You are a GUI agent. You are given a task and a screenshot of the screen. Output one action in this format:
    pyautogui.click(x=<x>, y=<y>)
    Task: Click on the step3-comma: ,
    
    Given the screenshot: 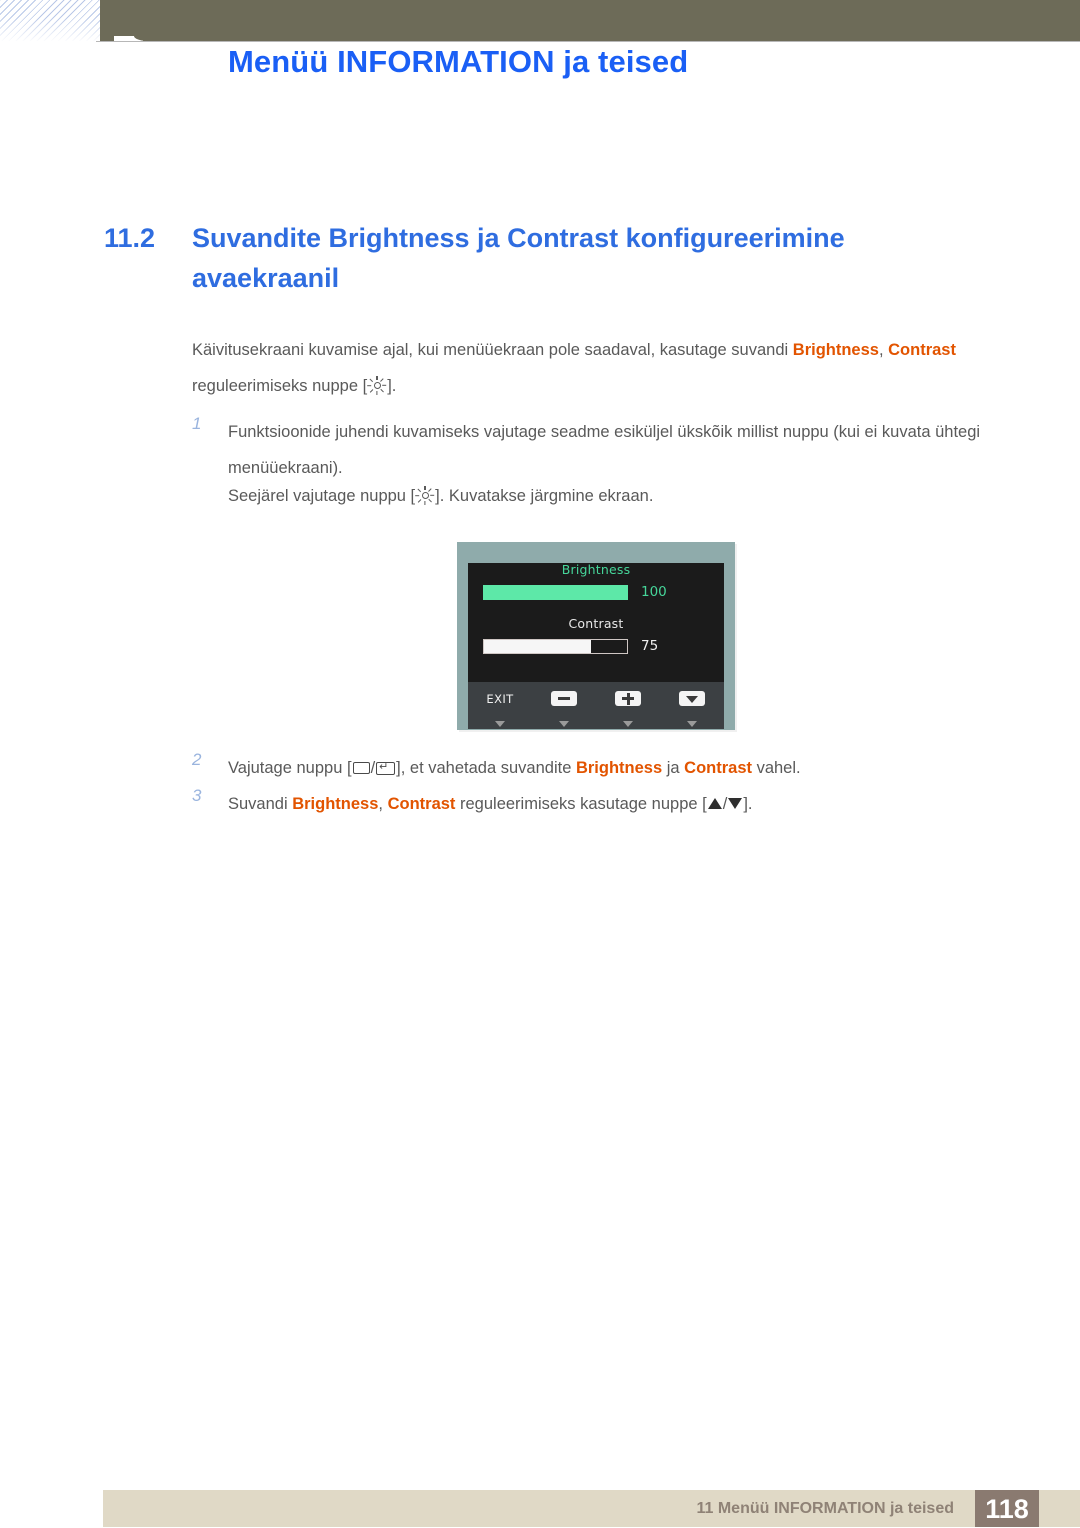 What is the action you would take?
    pyautogui.click(x=383, y=804)
    